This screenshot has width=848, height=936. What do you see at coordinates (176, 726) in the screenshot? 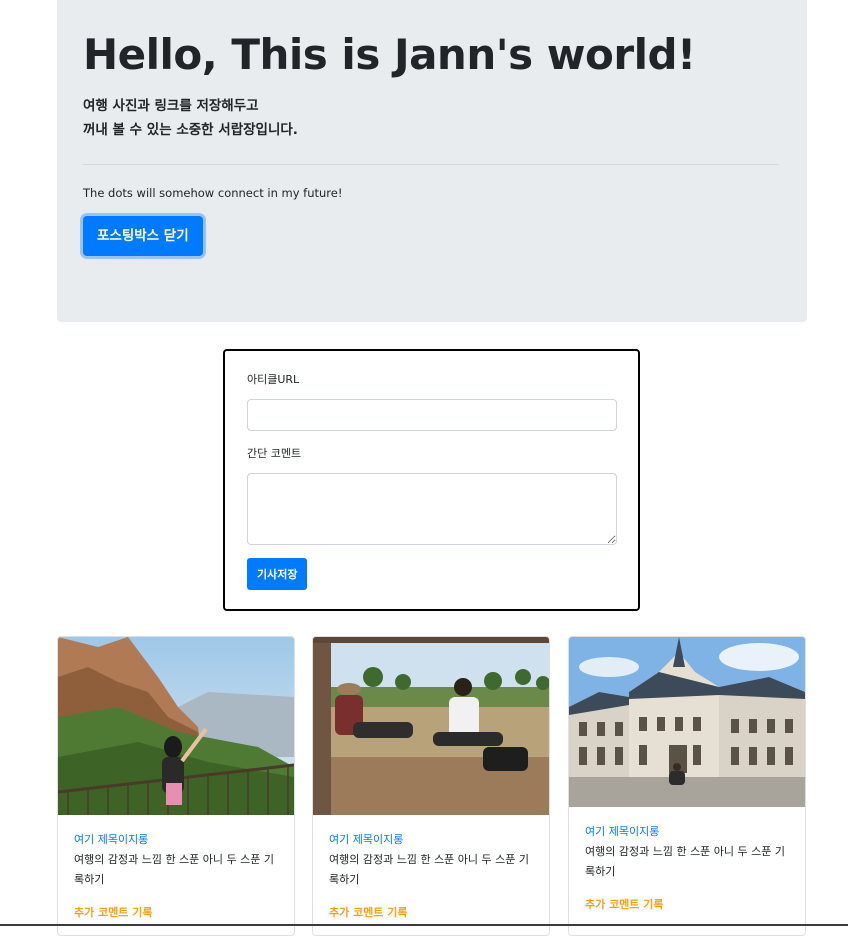
I see `card-image-mountain` at bounding box center [176, 726].